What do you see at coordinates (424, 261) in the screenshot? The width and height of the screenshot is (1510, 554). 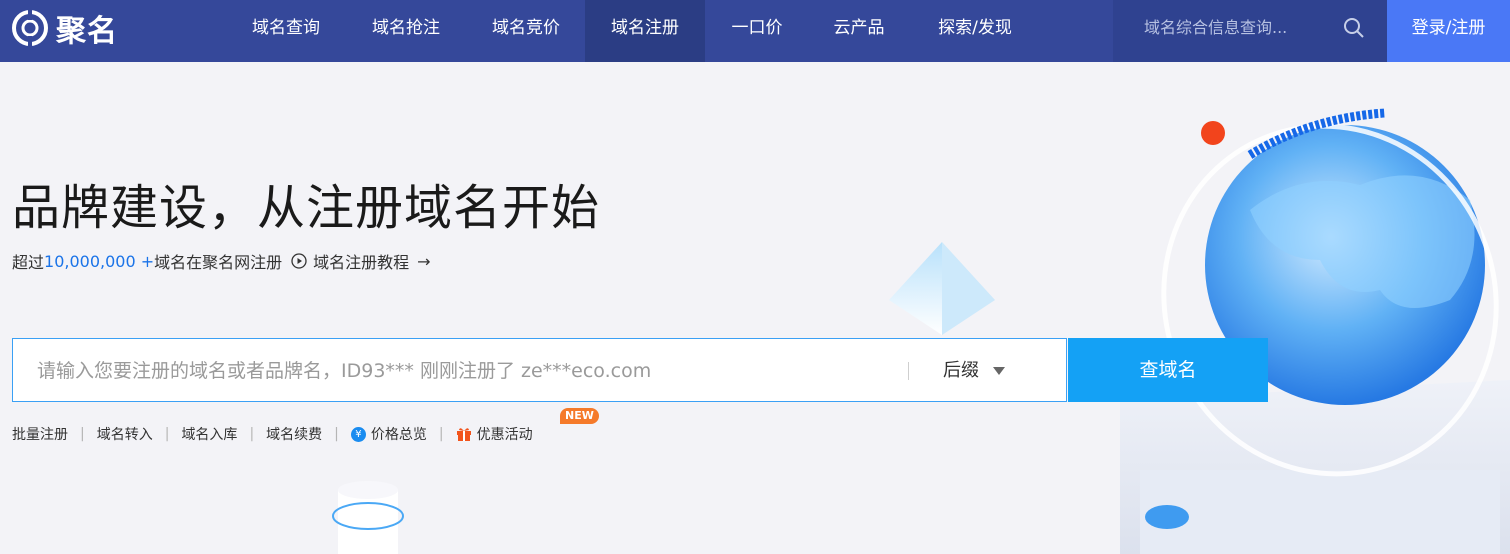 I see `arrow-right-icon: →` at bounding box center [424, 261].